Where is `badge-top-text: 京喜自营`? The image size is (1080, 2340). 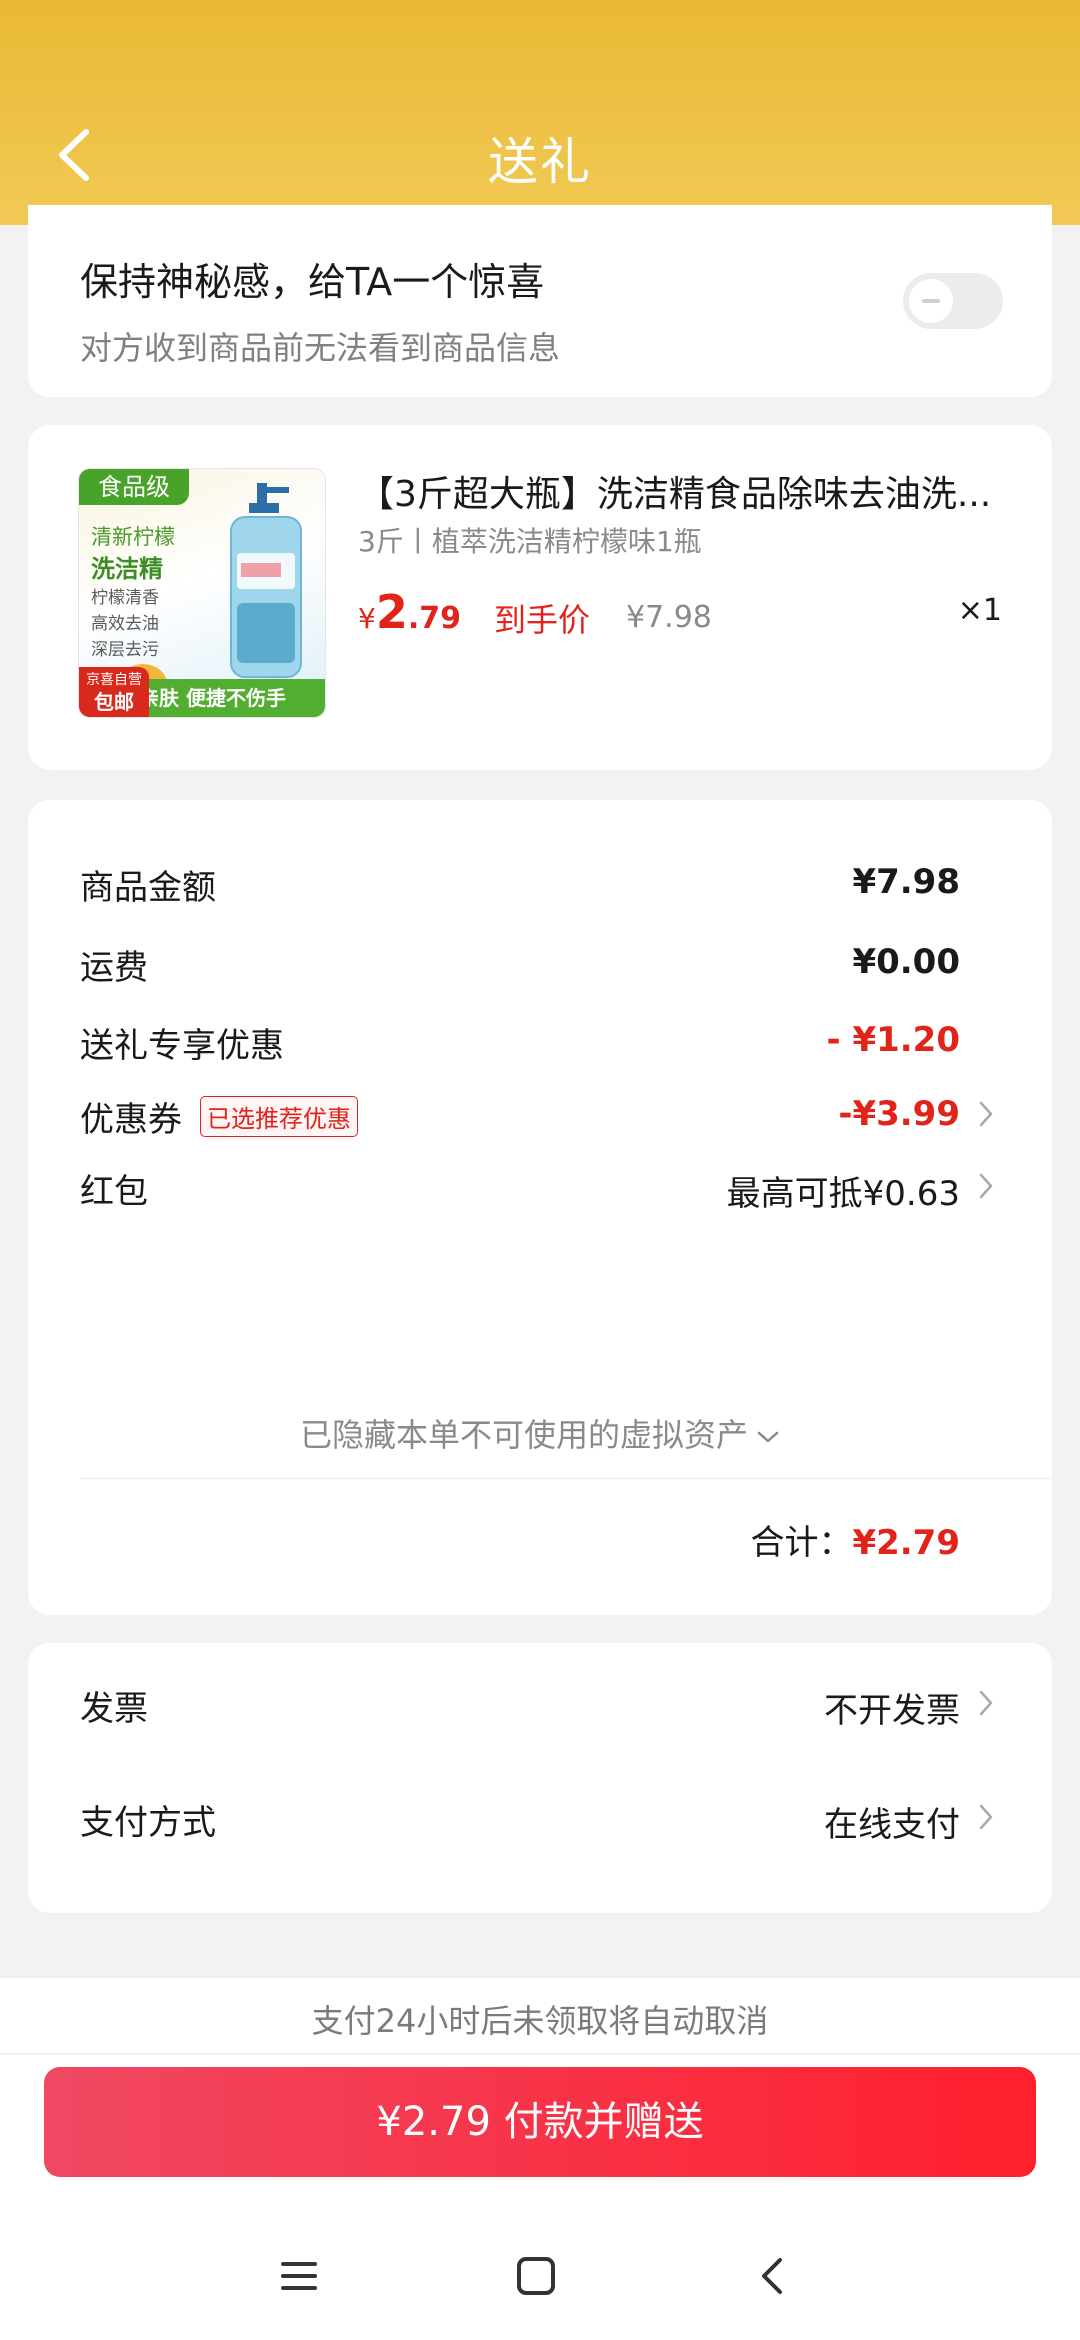 badge-top-text: 京喜自营 is located at coordinates (114, 680).